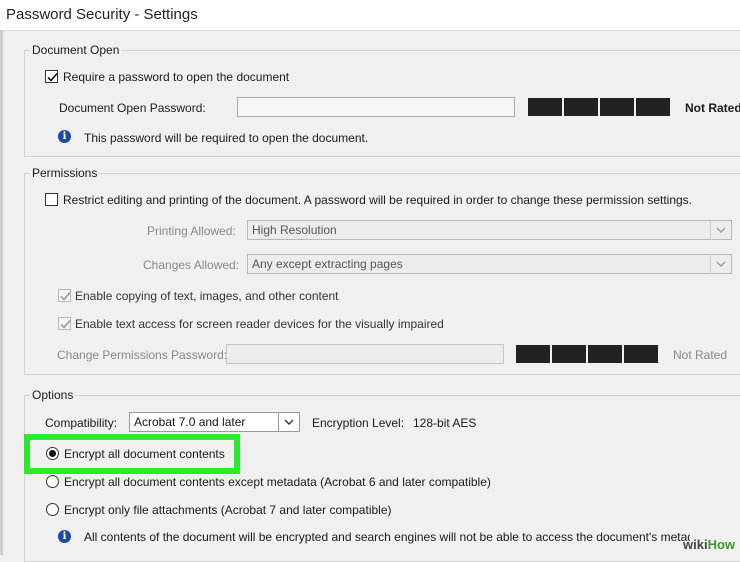  I want to click on password-strength-meter, so click(599, 107).